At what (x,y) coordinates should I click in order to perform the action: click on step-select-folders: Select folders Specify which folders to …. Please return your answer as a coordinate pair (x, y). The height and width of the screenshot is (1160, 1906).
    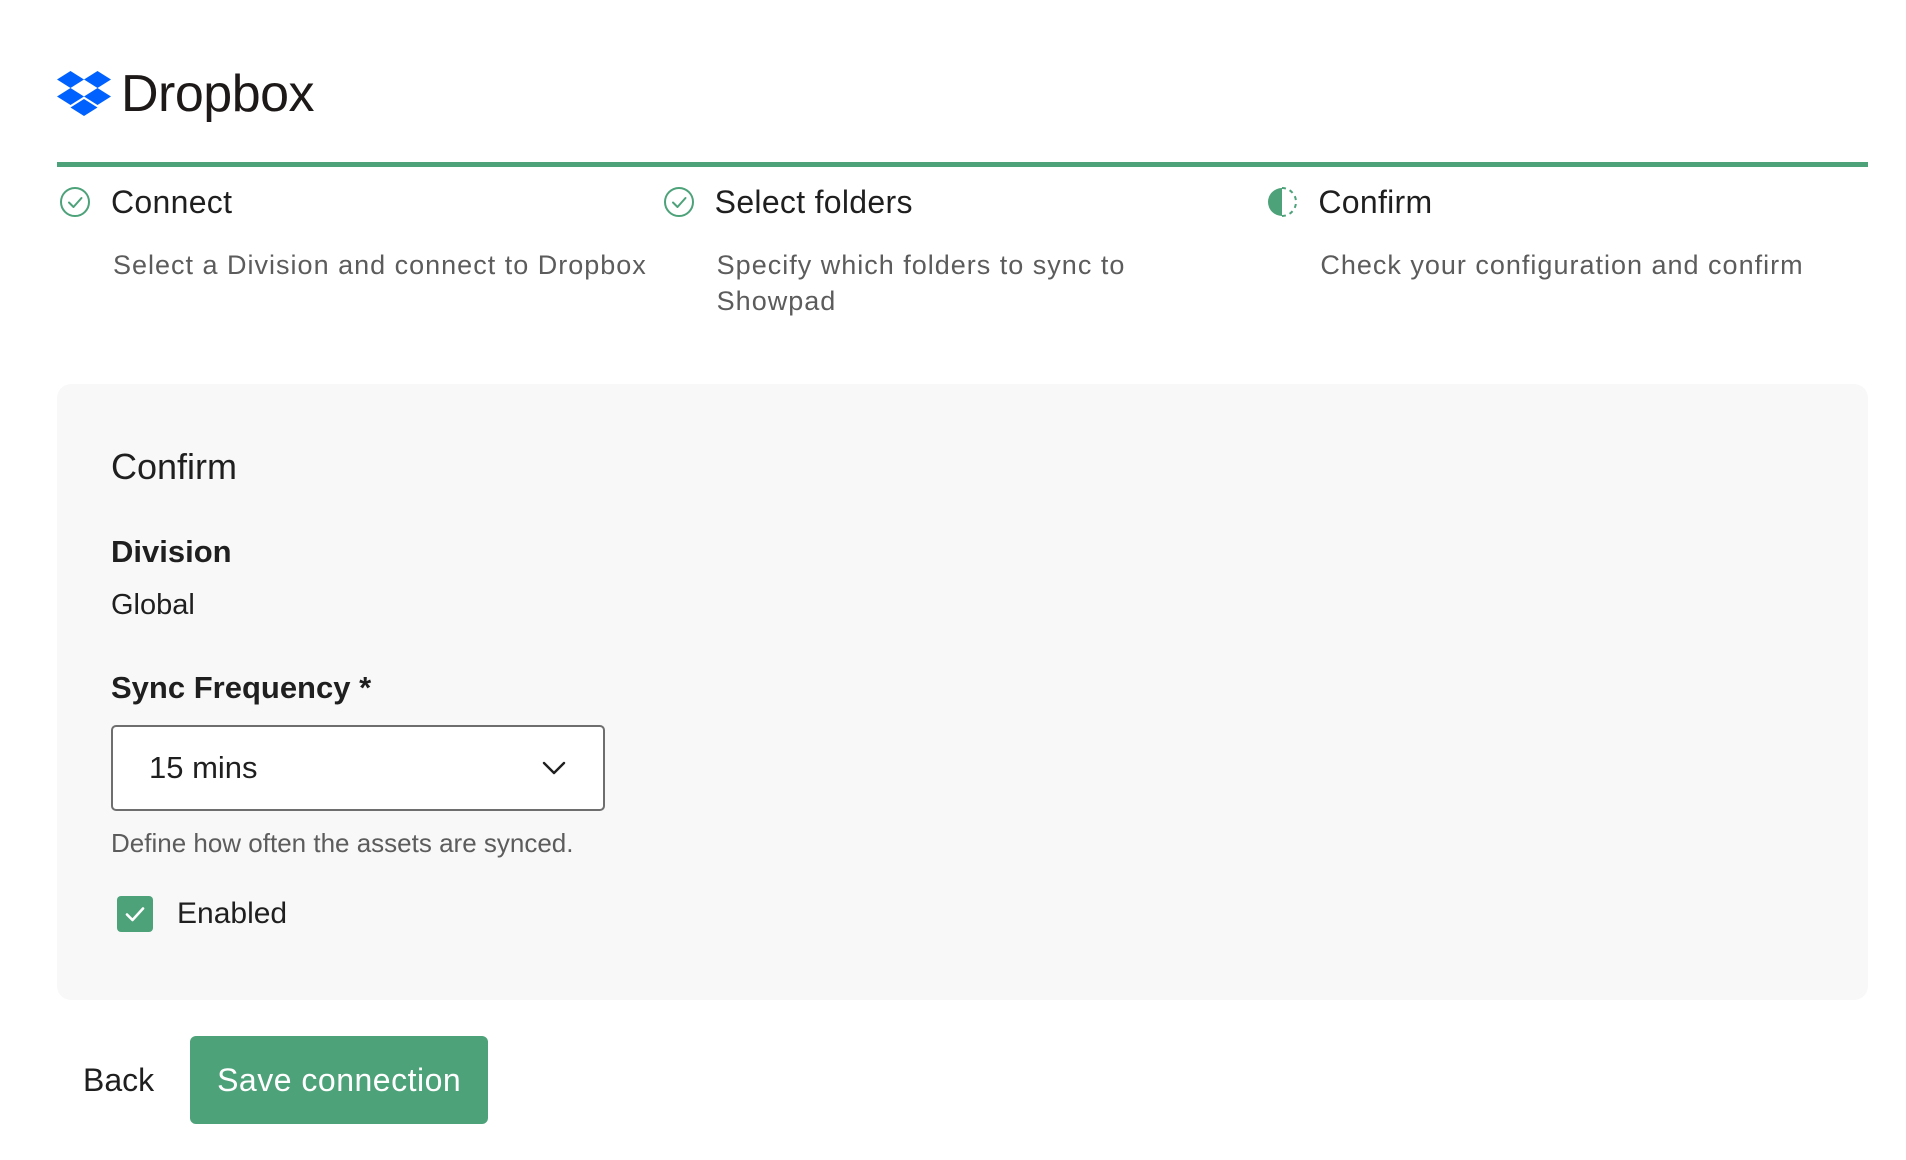
    Looking at the image, I should click on (963, 251).